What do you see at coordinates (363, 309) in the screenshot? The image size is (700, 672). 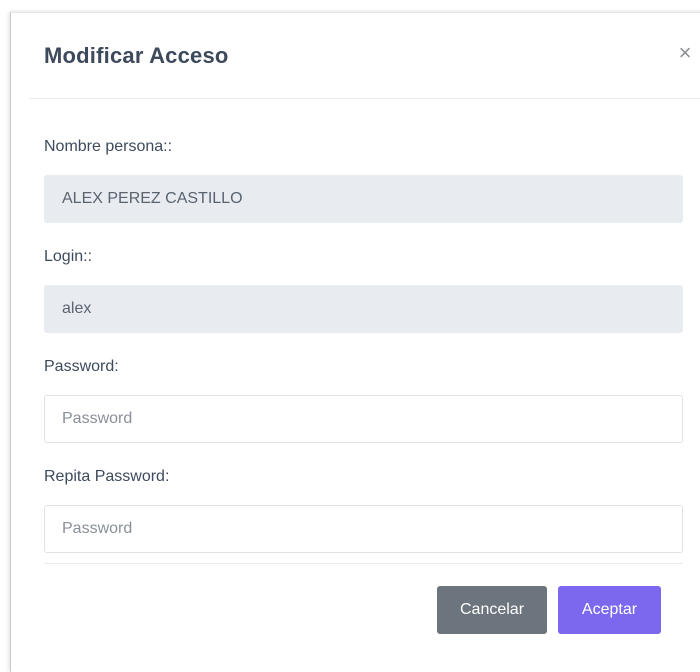 I see `login-field` at bounding box center [363, 309].